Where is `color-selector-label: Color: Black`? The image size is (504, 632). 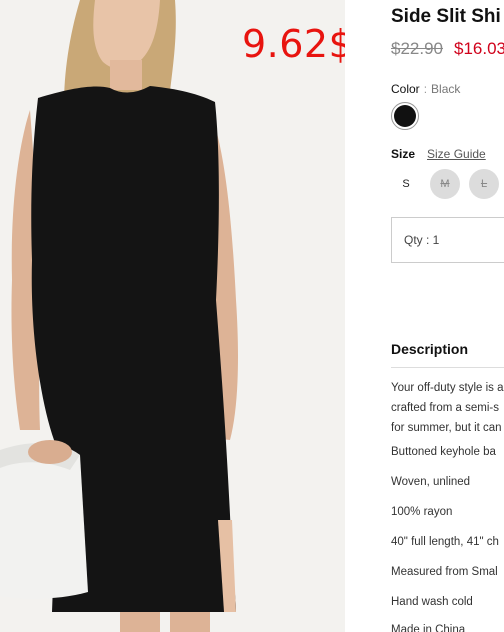
color-selector-label: Color: Black is located at coordinates (425, 89).